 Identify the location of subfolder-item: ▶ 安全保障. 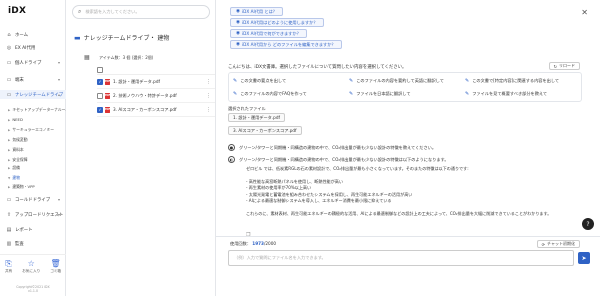
(33, 159).